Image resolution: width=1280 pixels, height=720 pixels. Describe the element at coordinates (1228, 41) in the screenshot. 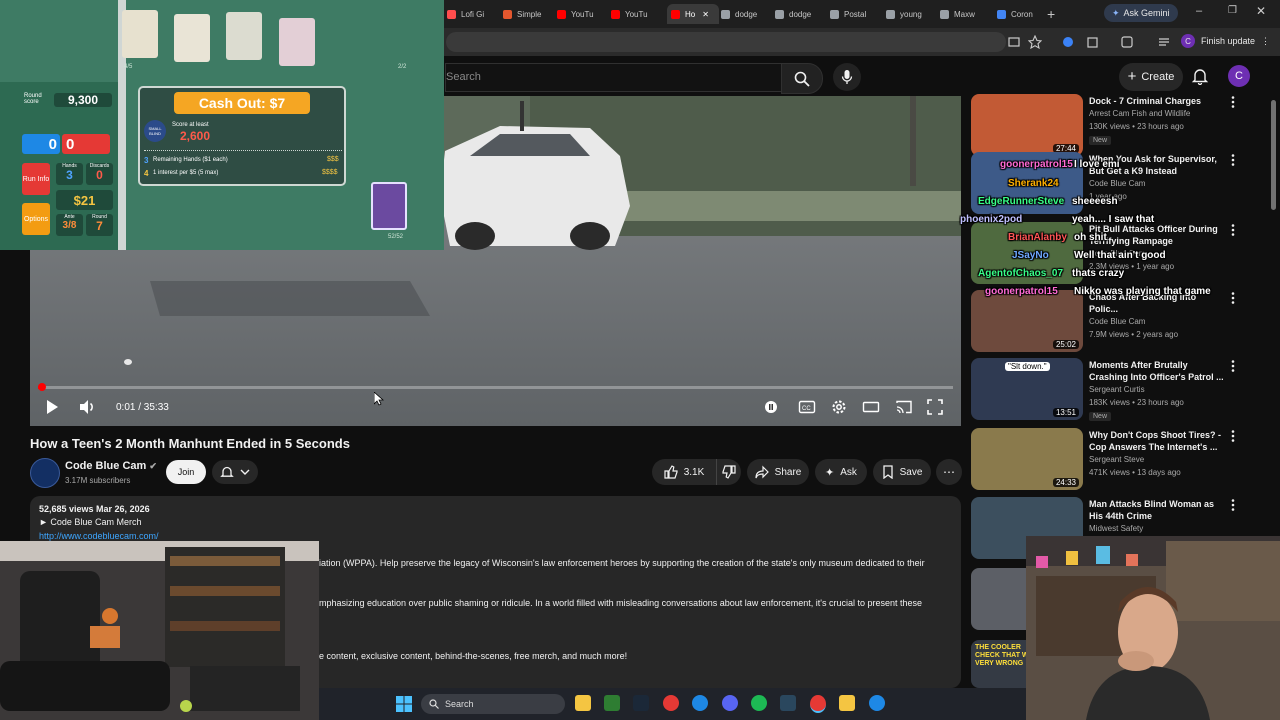

I see `finish-update-label: Finish update` at that location.